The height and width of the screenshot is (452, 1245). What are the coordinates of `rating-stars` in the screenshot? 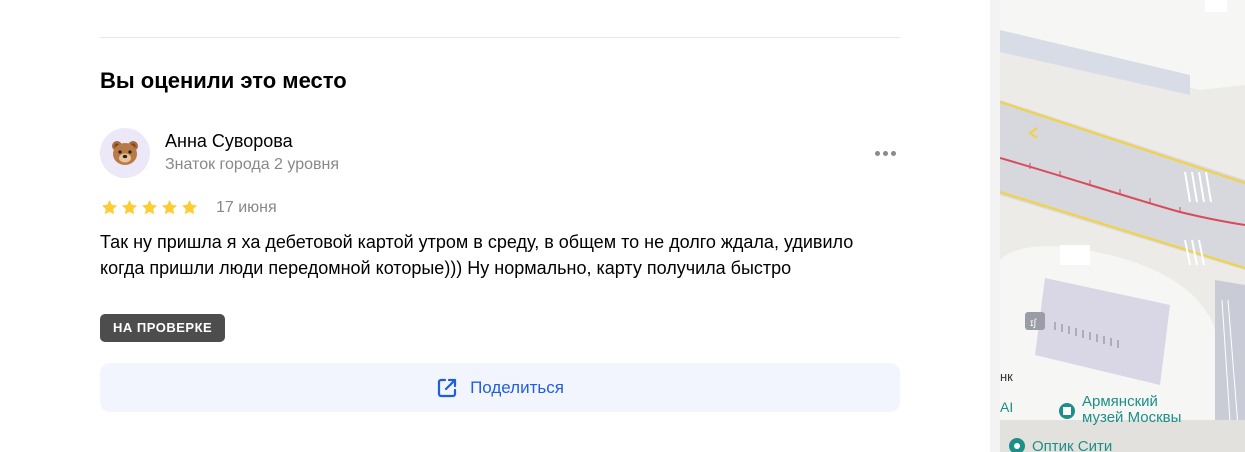 It's located at (149, 207).